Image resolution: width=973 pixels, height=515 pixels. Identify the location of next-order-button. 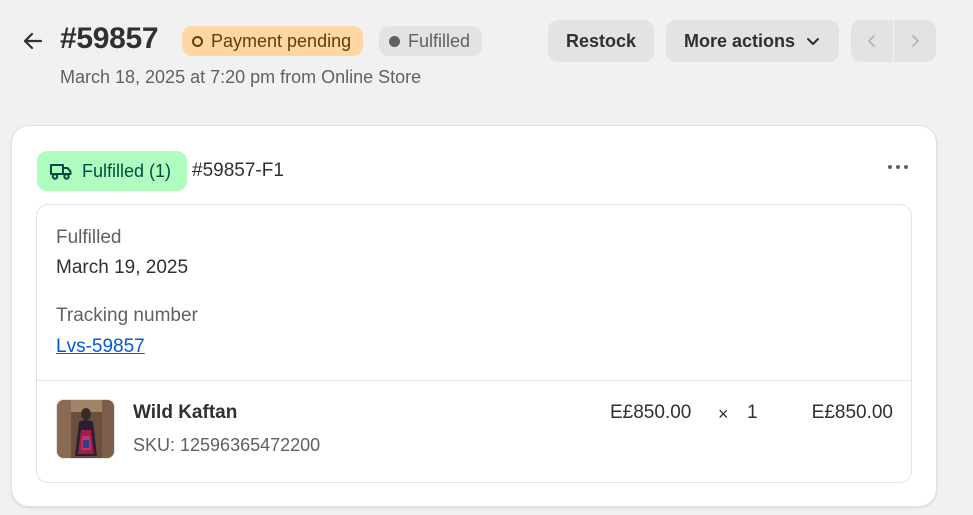
(914, 41).